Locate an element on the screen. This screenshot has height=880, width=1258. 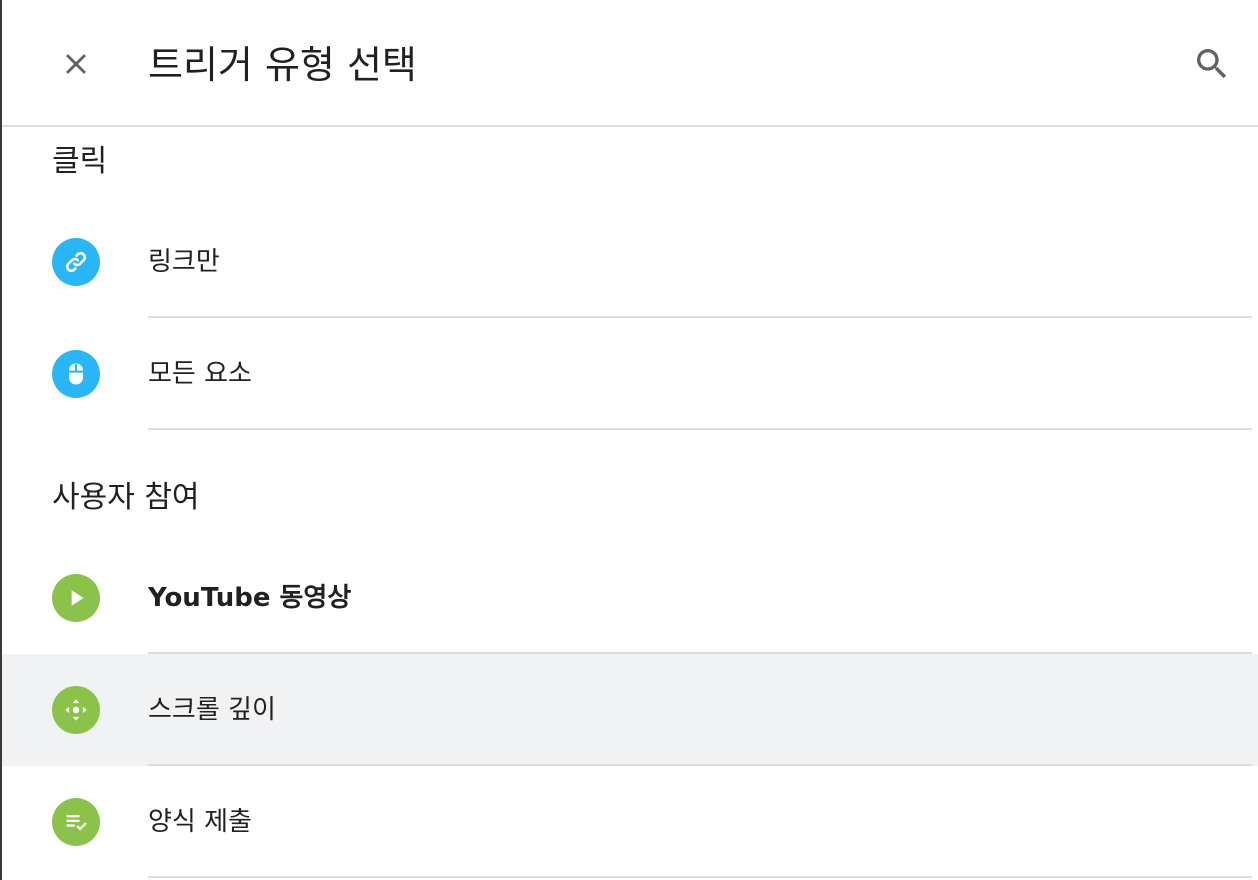
section-label-click: 클릭 is located at coordinates (80, 161).